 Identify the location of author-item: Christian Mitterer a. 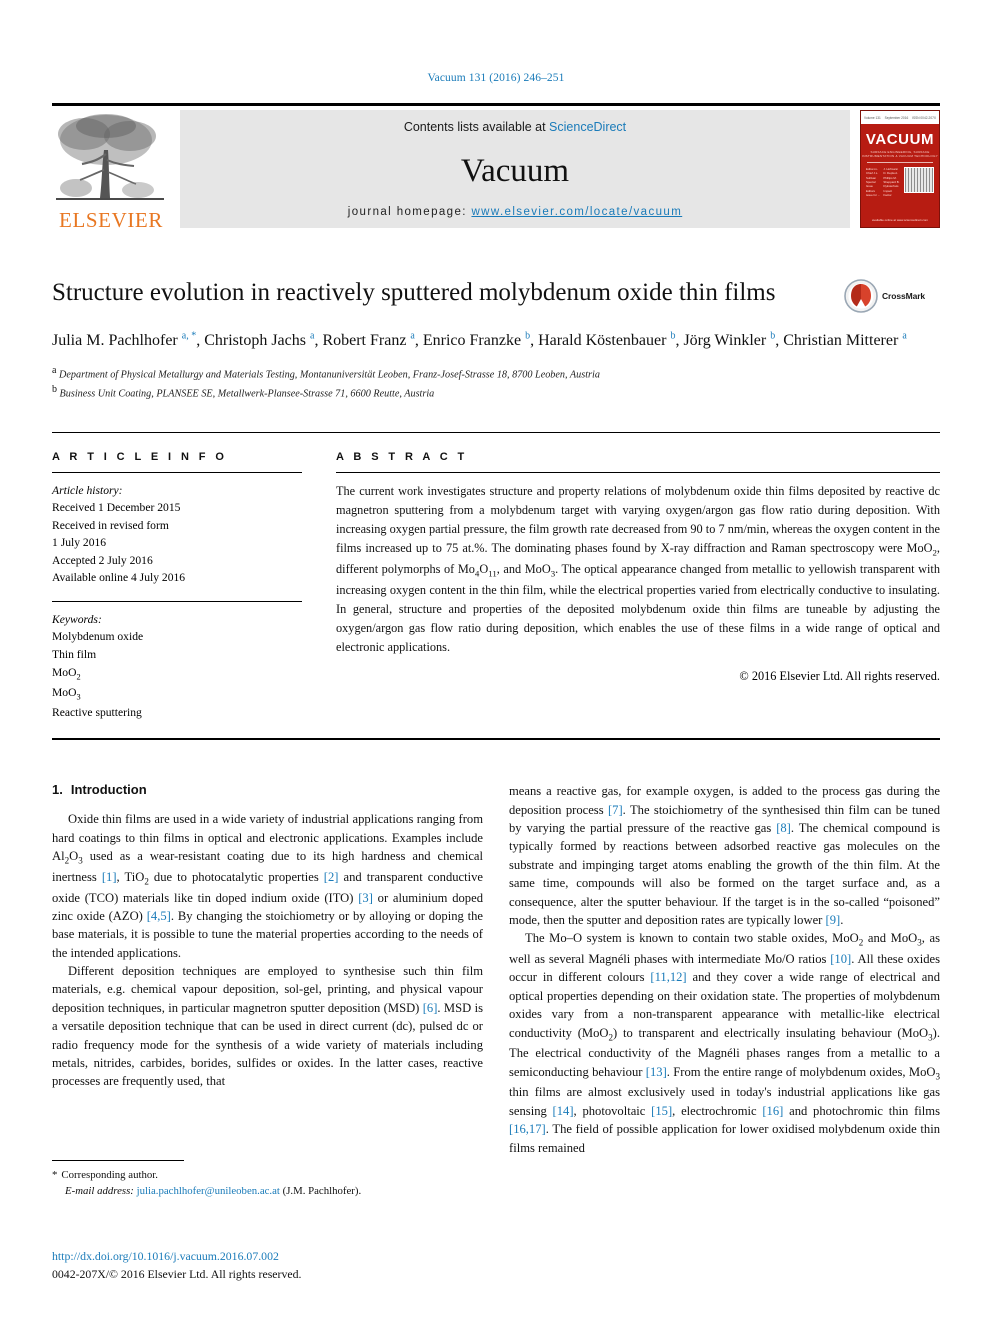
(845, 339).